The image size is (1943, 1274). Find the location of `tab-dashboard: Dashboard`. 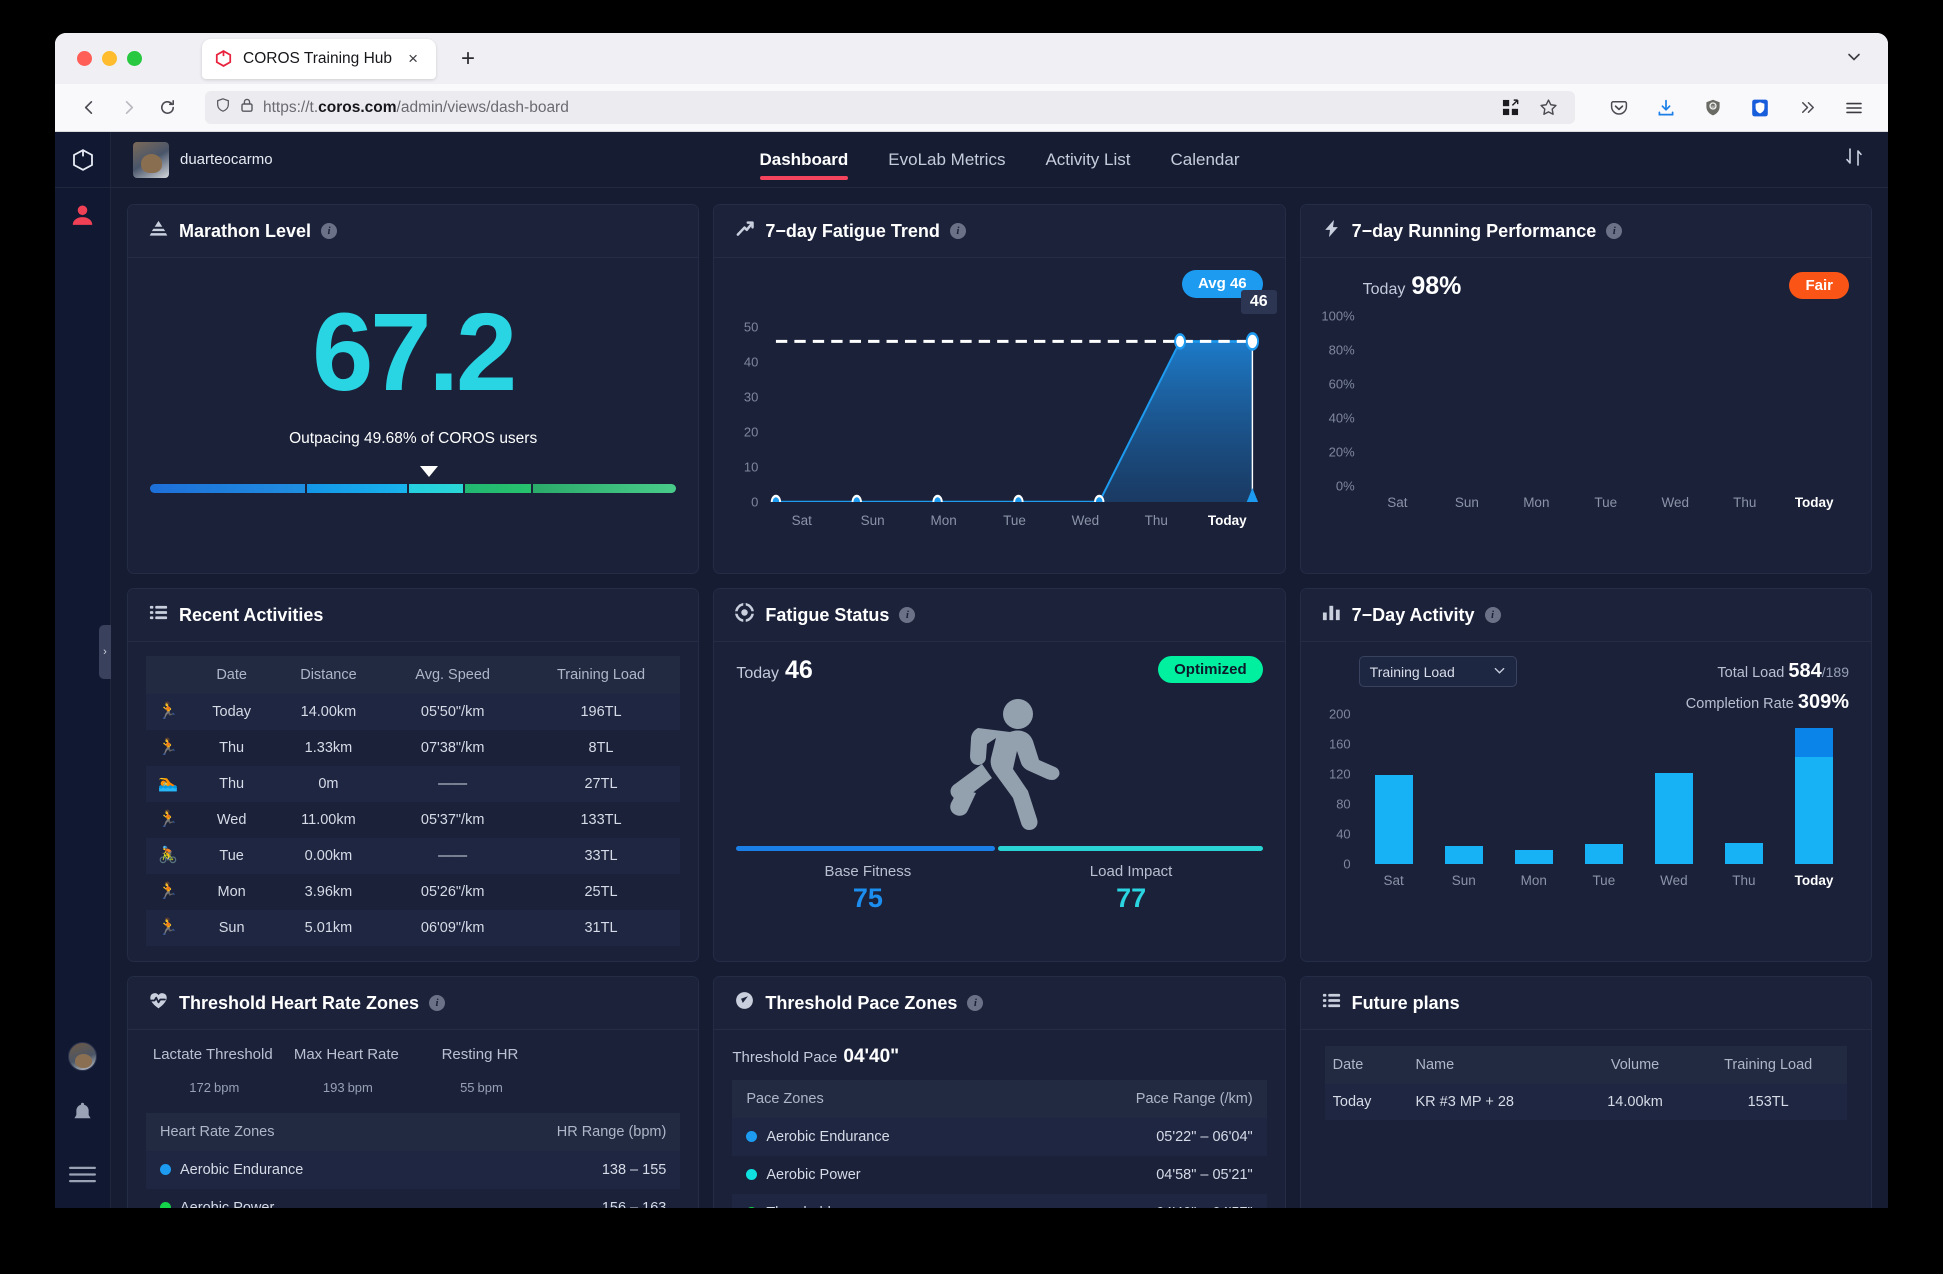

tab-dashboard: Dashboard is located at coordinates (803, 159).